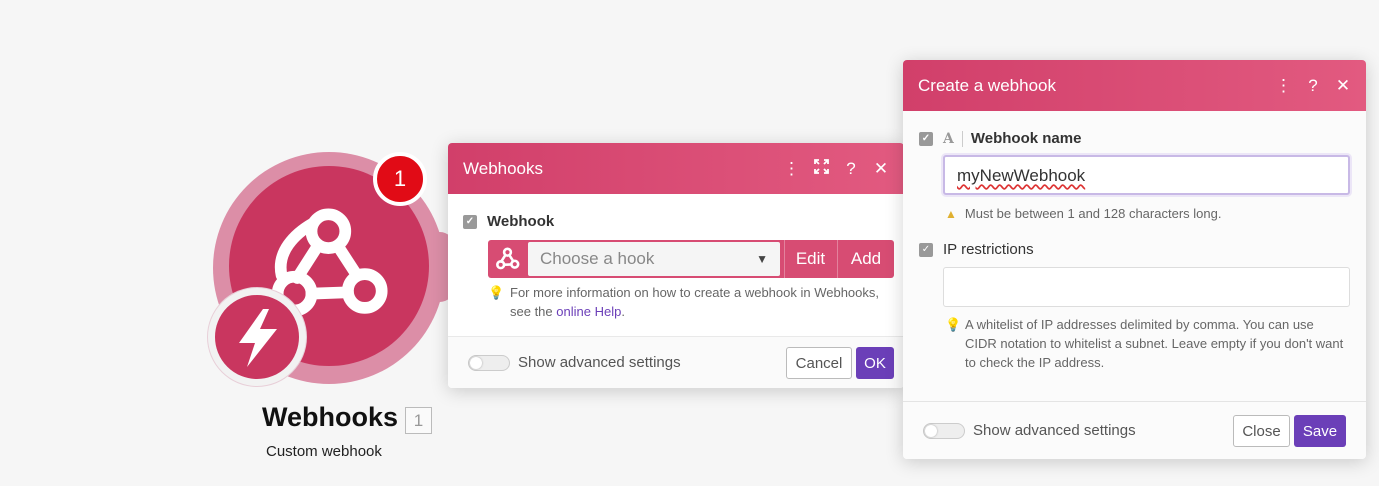  Describe the element at coordinates (1021, 175) in the screenshot. I see `webhook-name-value: myNewWebhook` at that location.